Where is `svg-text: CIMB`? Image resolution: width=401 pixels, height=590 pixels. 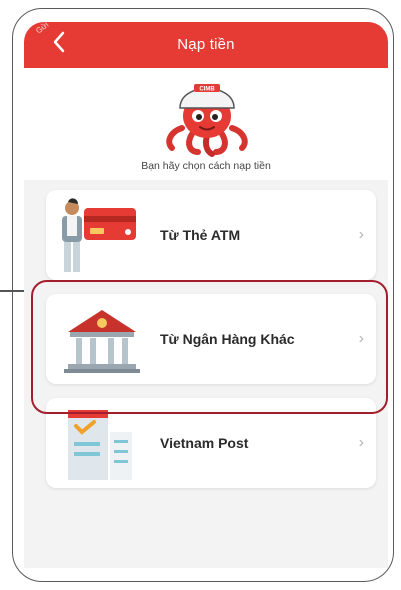 svg-text: CIMB is located at coordinates (207, 90).